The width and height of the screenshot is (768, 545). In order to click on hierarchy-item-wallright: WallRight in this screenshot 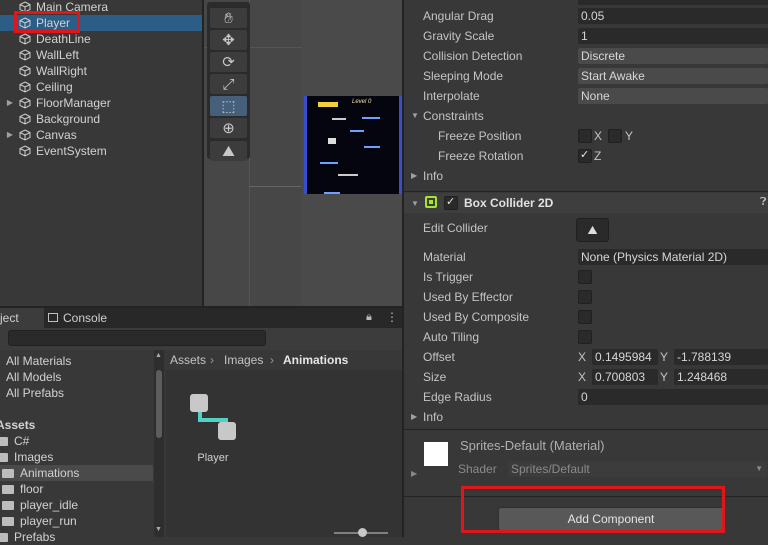, I will do `click(101, 71)`.